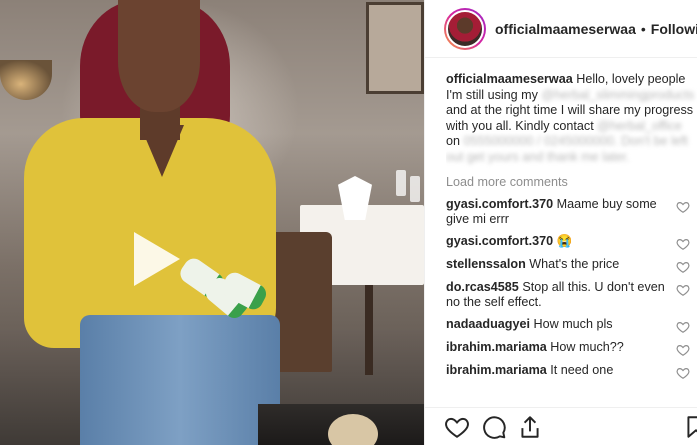  What do you see at coordinates (488, 324) in the screenshot?
I see `comment-username: nadaaduagyei` at bounding box center [488, 324].